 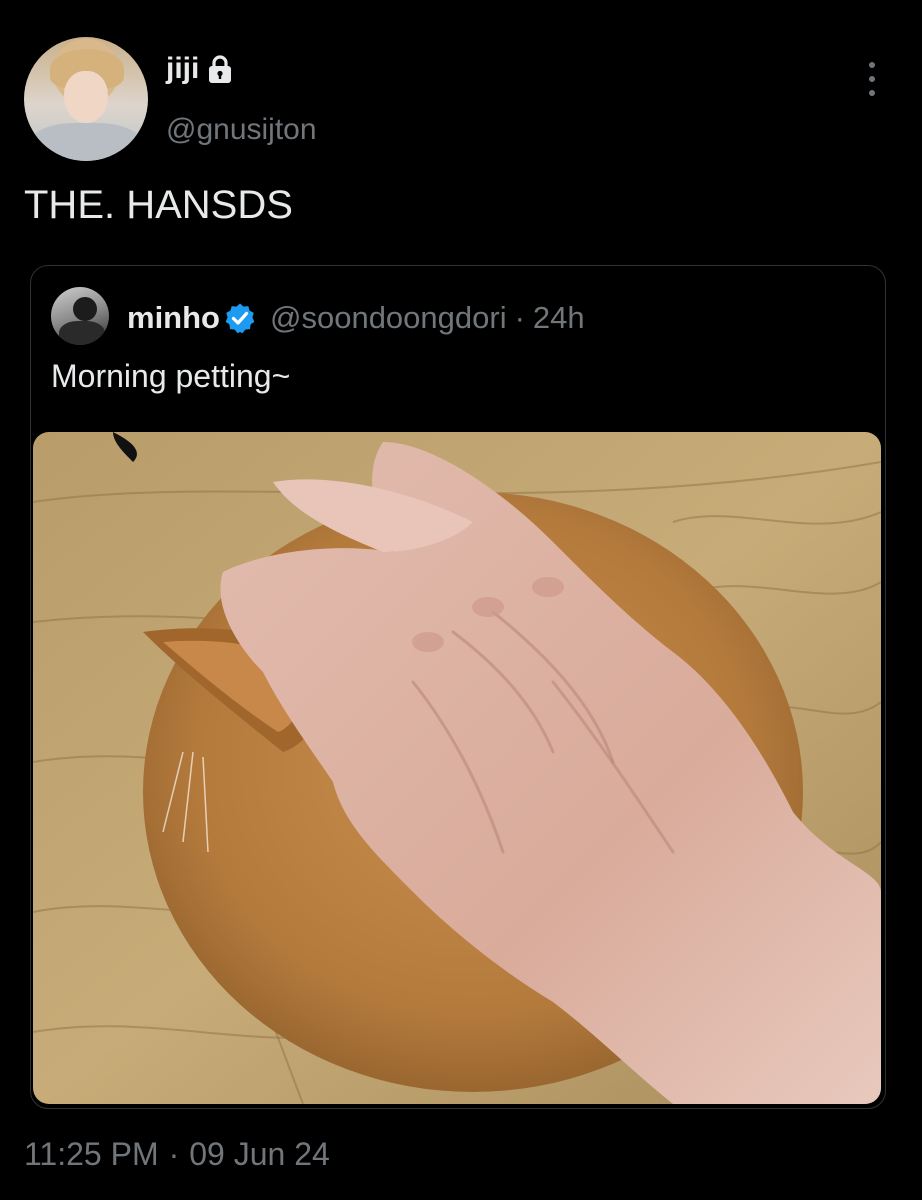 I want to click on avatar-head, so click(x=85, y=309).